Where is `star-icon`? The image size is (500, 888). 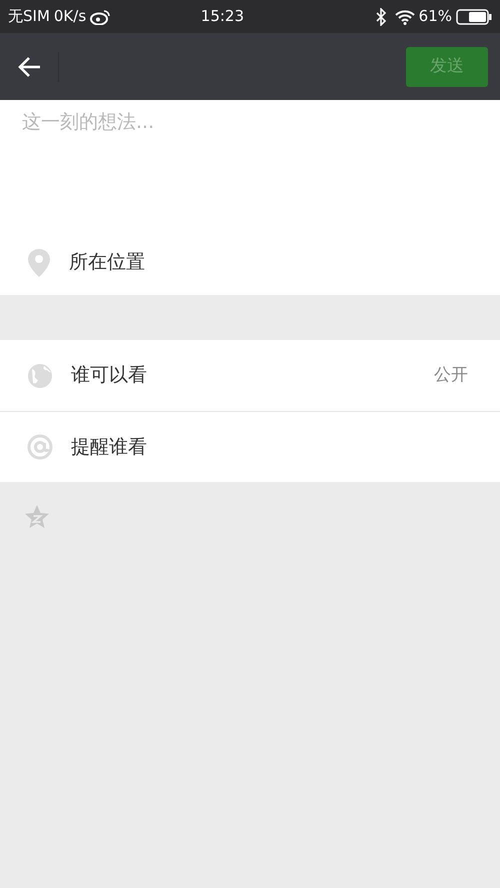
star-icon is located at coordinates (37, 517).